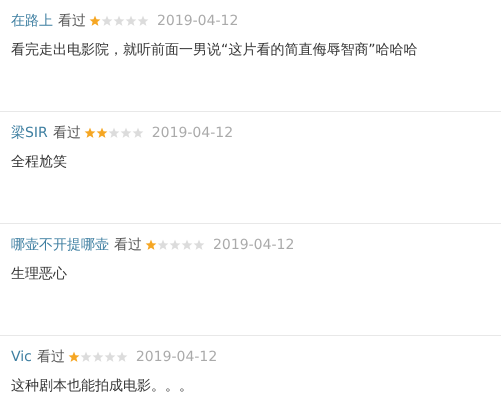 Image resolution: width=501 pixels, height=409 pixels. I want to click on user-link: 在路上, so click(32, 21).